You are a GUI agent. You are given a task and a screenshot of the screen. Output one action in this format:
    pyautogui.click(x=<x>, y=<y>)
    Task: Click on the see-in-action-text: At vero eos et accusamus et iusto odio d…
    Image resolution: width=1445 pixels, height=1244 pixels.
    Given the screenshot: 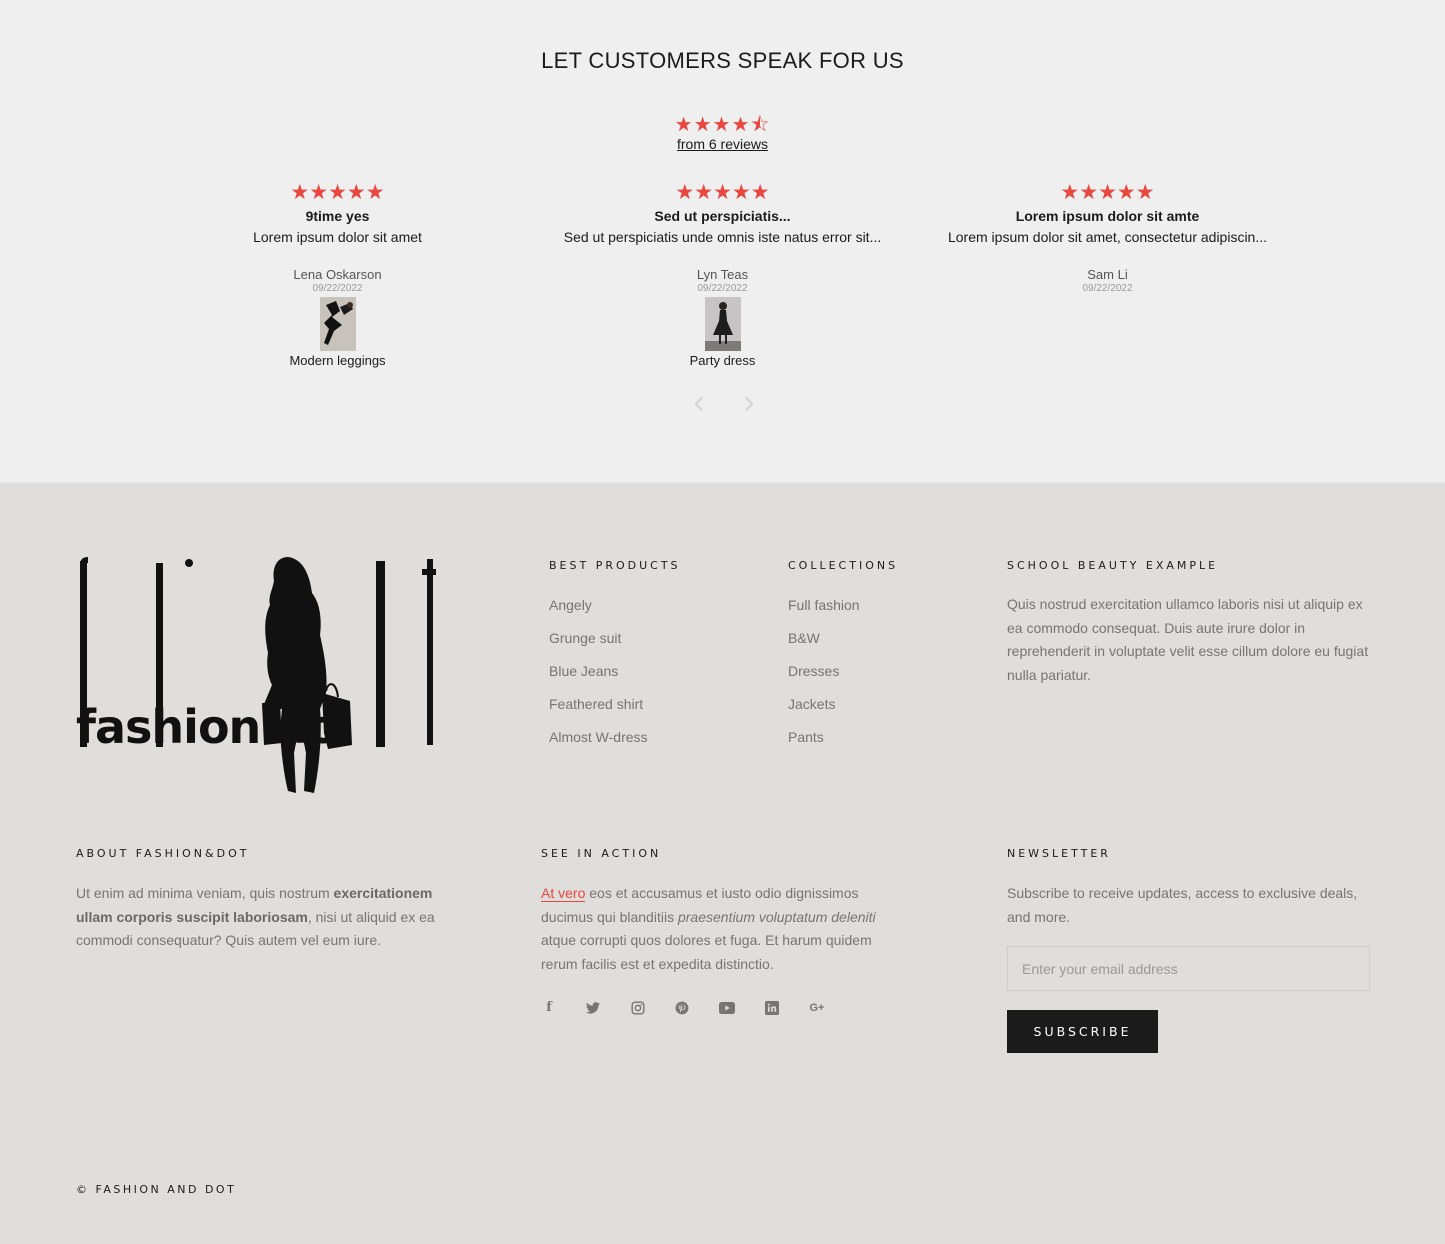 What is the action you would take?
    pyautogui.click(x=708, y=928)
    